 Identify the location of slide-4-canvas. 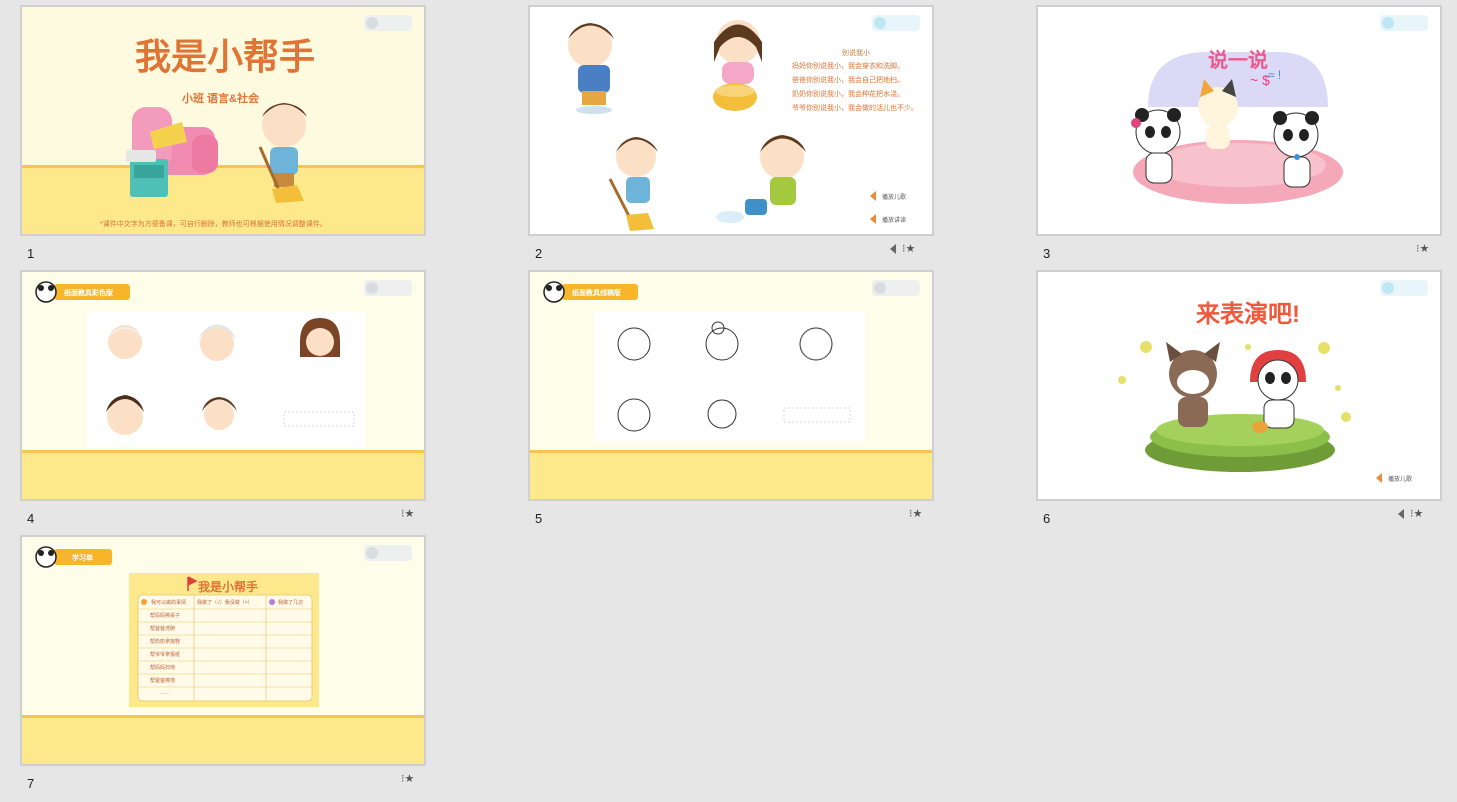
(223, 385).